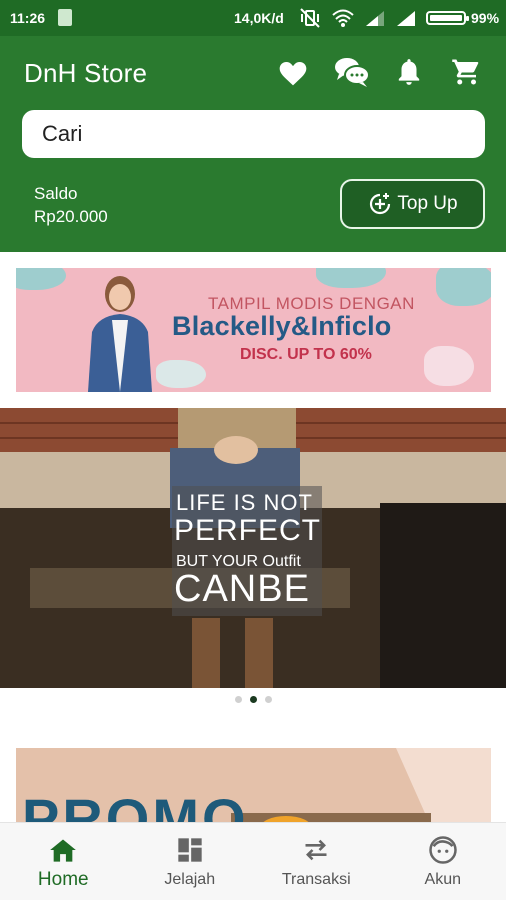 Image resolution: width=506 pixels, height=900 pixels. I want to click on battery-icon, so click(447, 18).